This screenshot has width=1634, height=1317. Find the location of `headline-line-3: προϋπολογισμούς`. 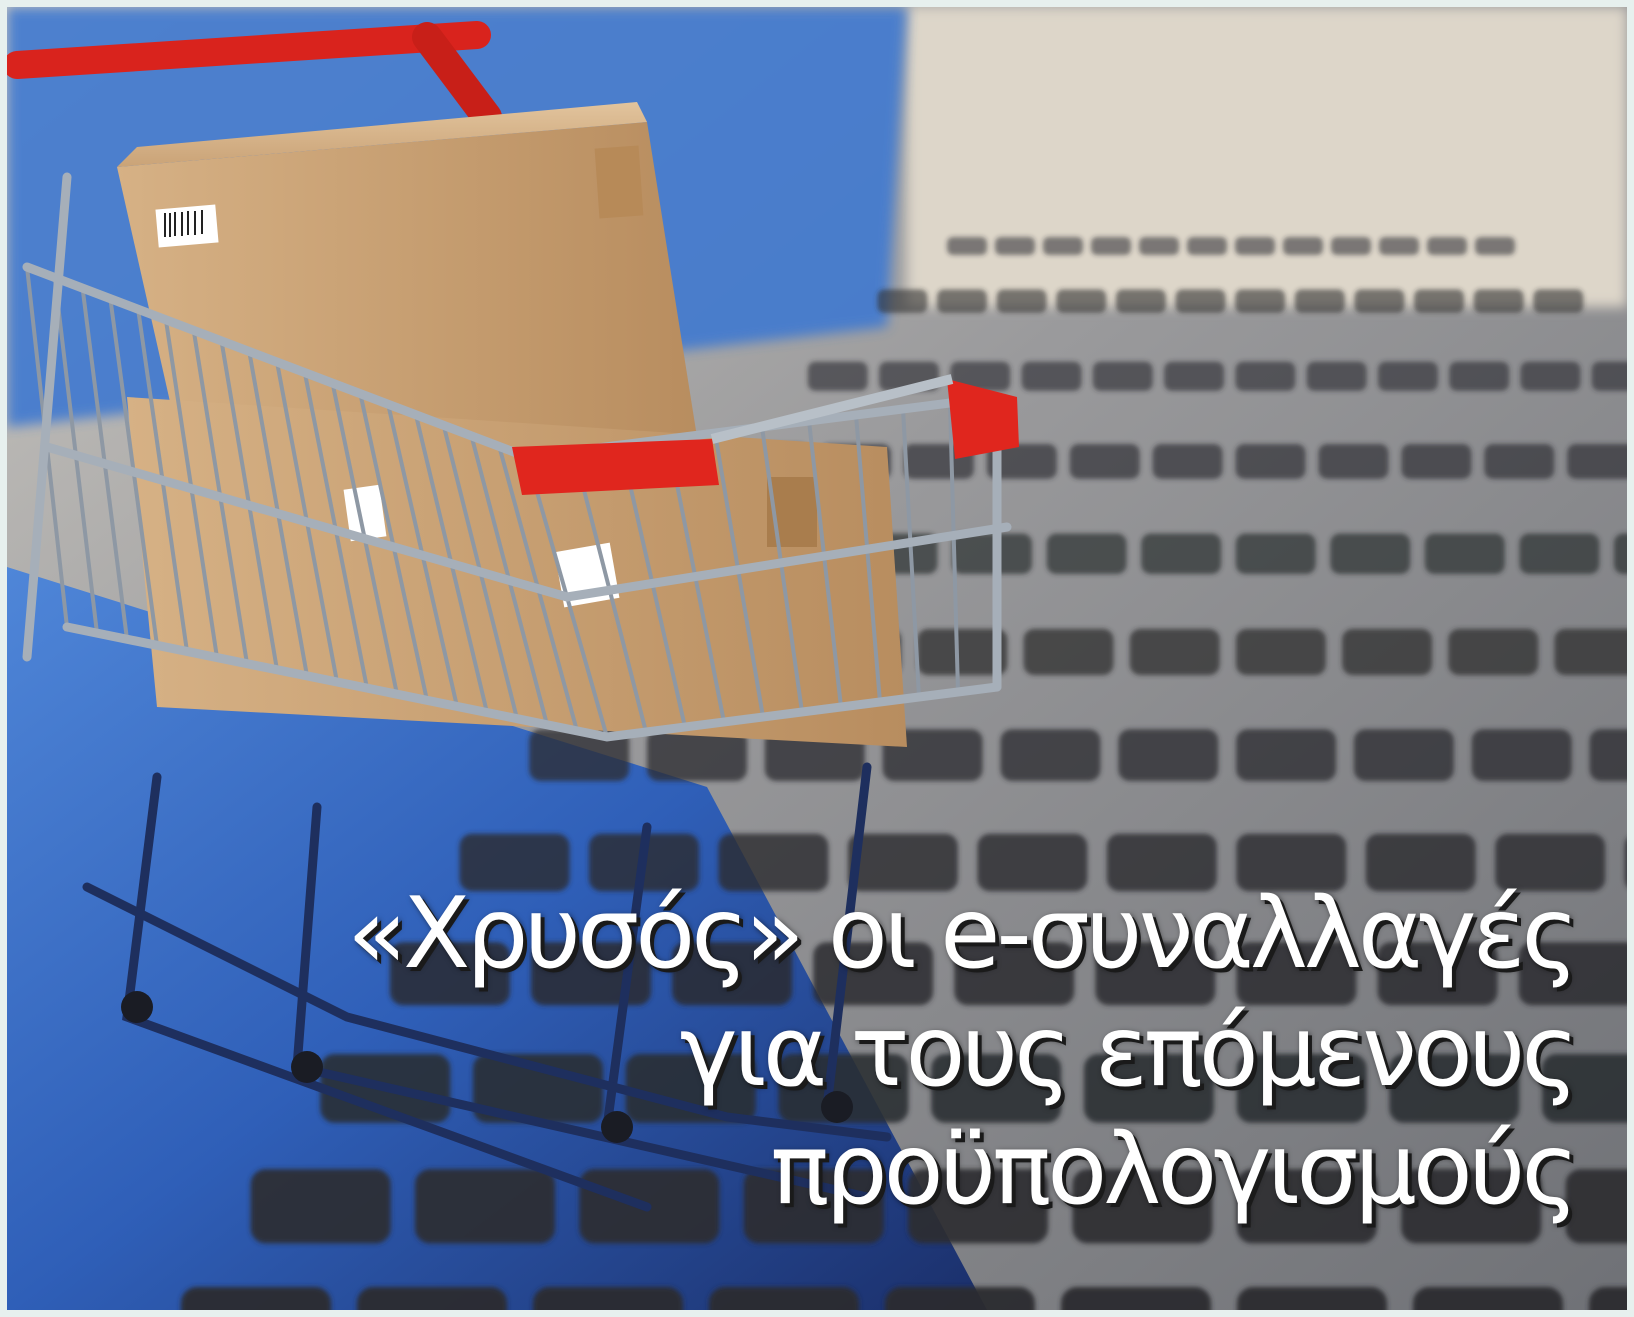

headline-line-3: προϋπολογισμούς is located at coordinates (1174, 1170).